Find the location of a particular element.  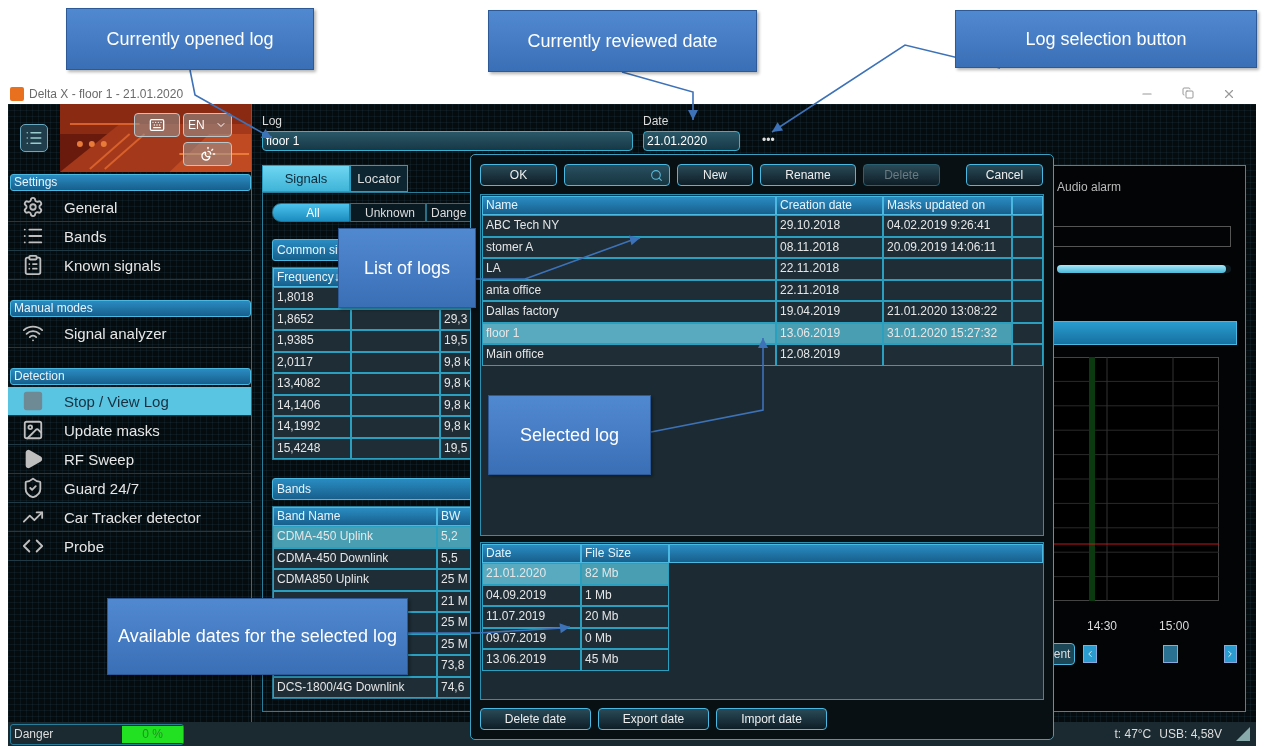

filter-tab: Unknown is located at coordinates (388, 212).